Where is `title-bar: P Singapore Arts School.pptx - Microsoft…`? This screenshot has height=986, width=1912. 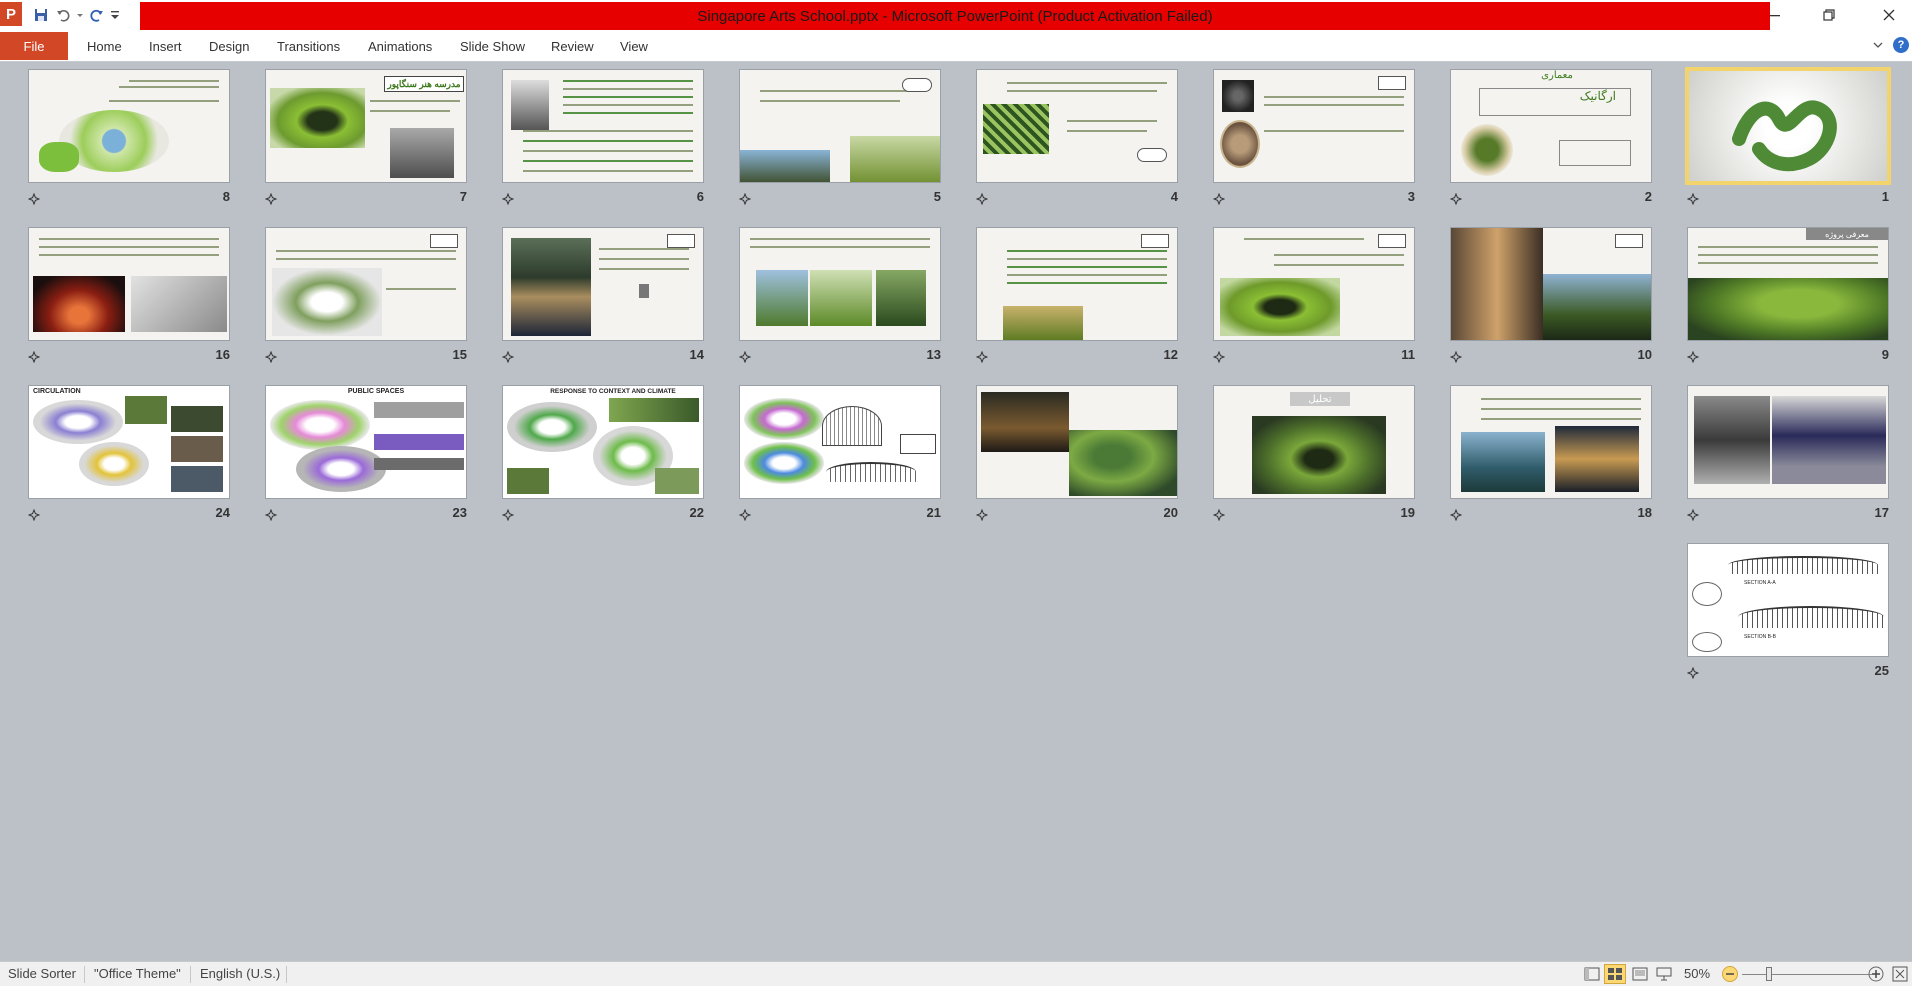 title-bar: P Singapore Arts School.pptx - Microsoft… is located at coordinates (956, 15).